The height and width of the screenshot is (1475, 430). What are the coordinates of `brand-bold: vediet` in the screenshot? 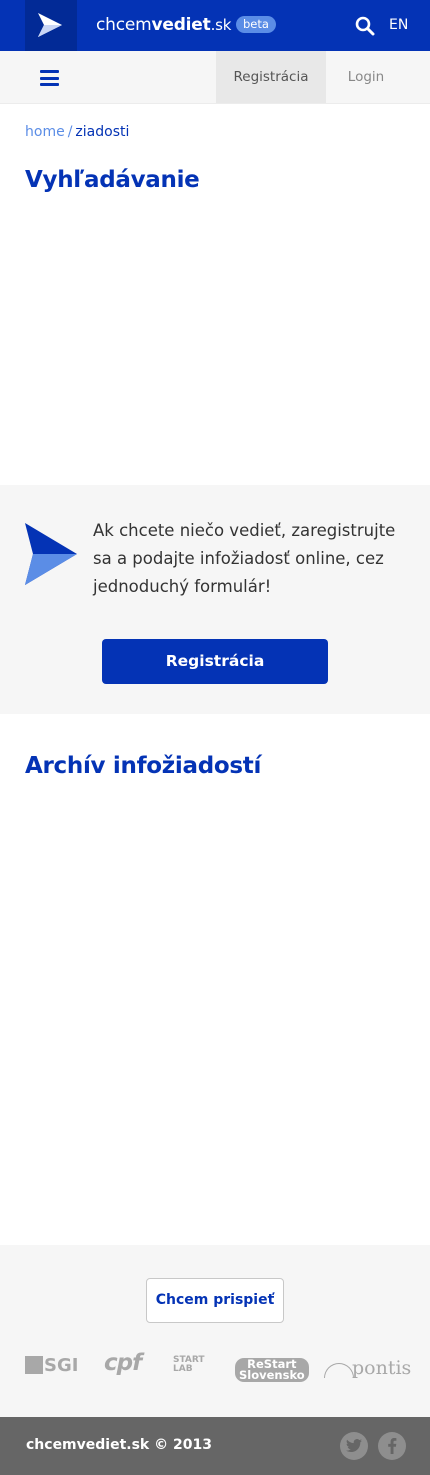 It's located at (181, 25).